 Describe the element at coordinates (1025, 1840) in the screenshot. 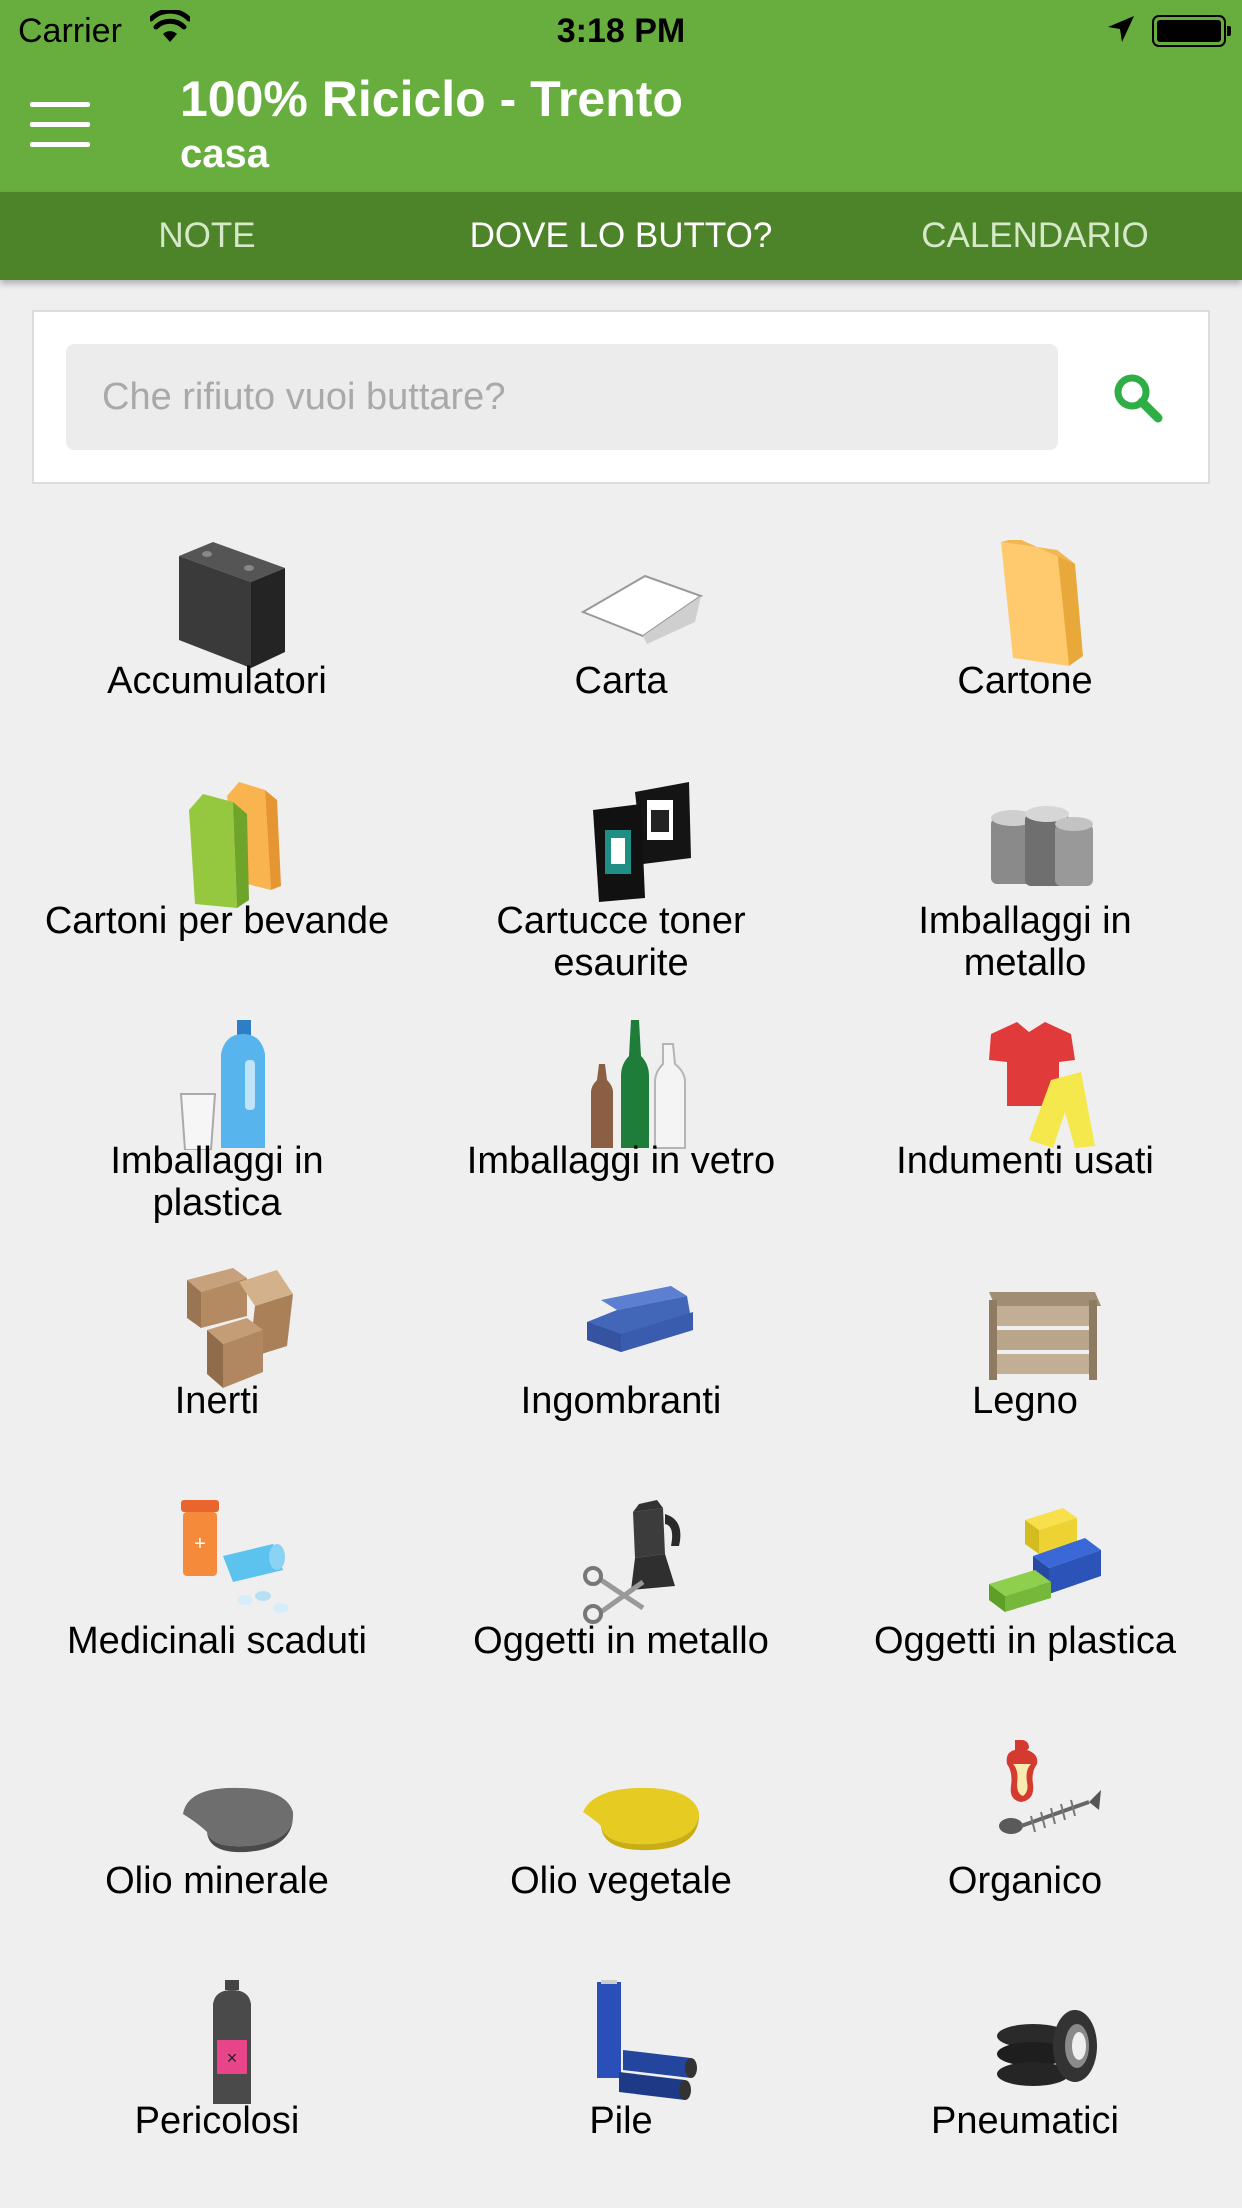

I see `category-organico: Organico` at that location.